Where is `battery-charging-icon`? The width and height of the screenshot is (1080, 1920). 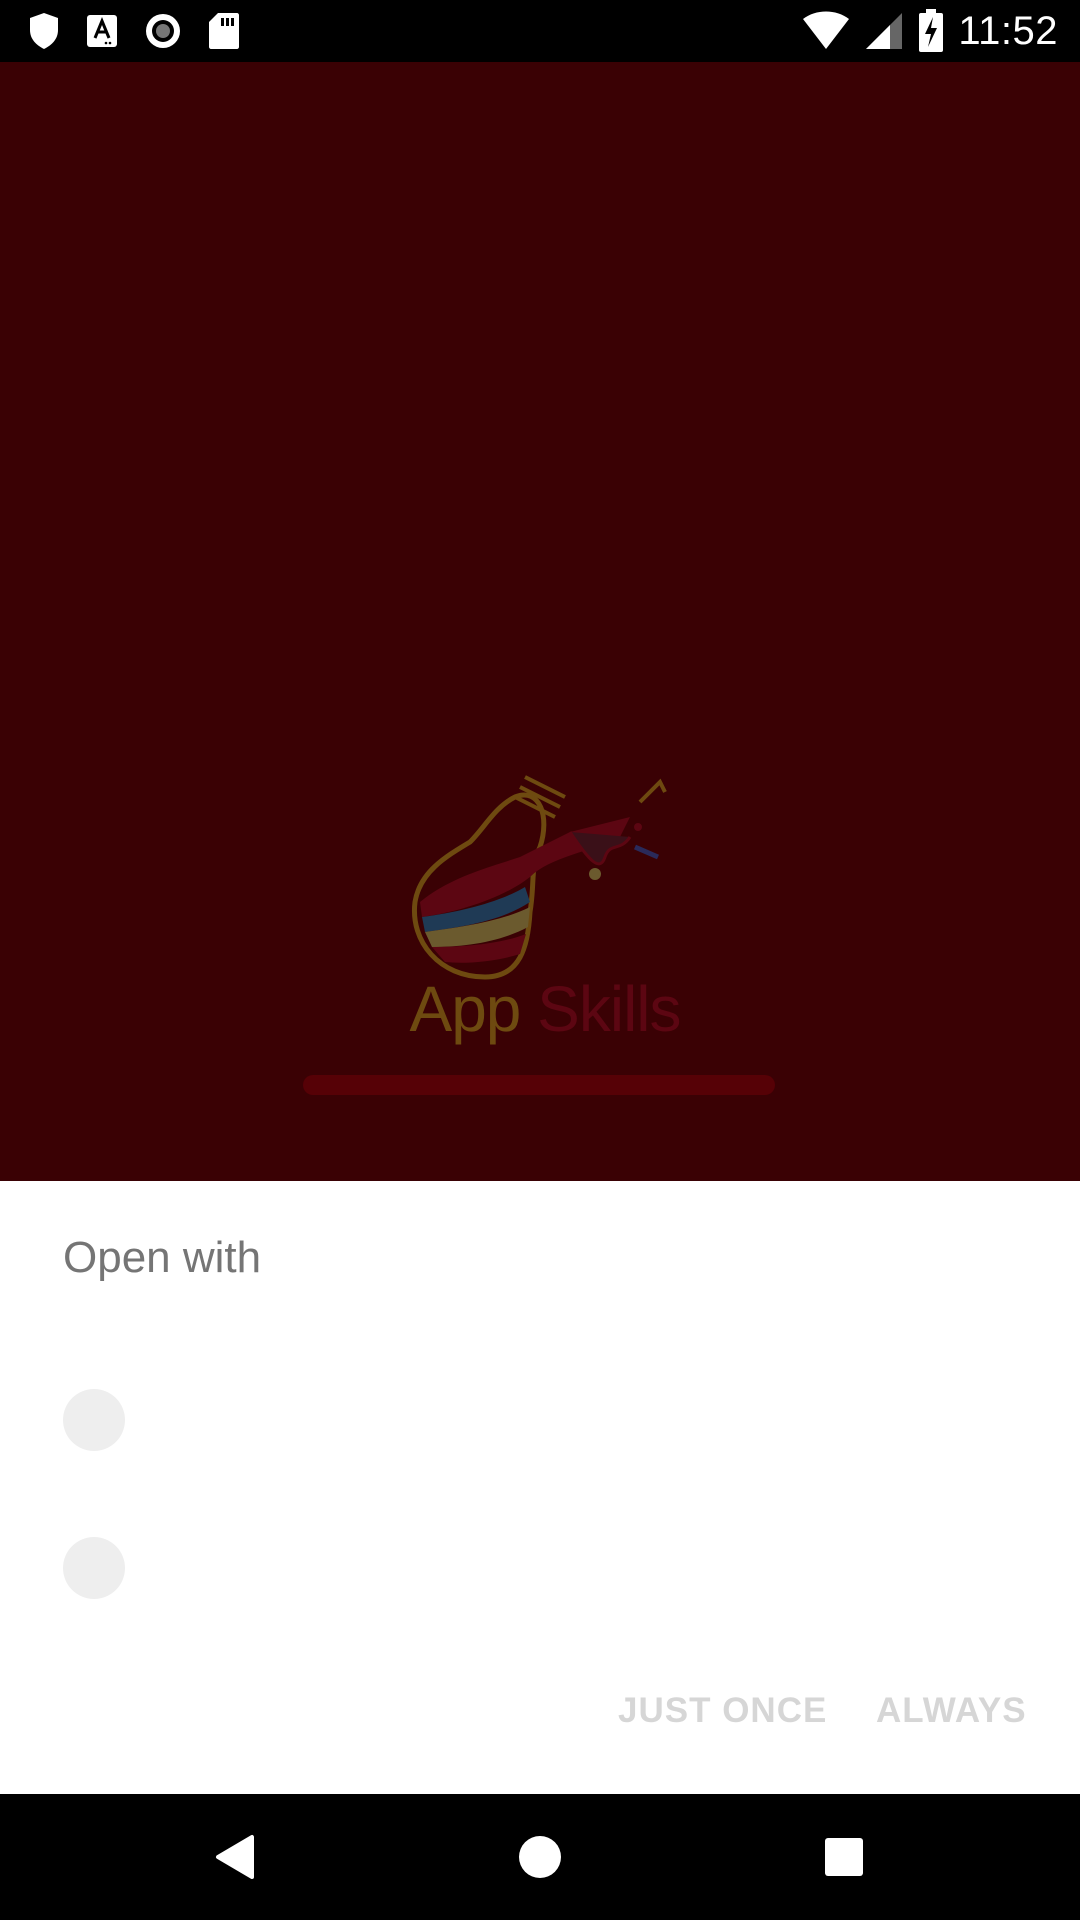
battery-charging-icon is located at coordinates (931, 31).